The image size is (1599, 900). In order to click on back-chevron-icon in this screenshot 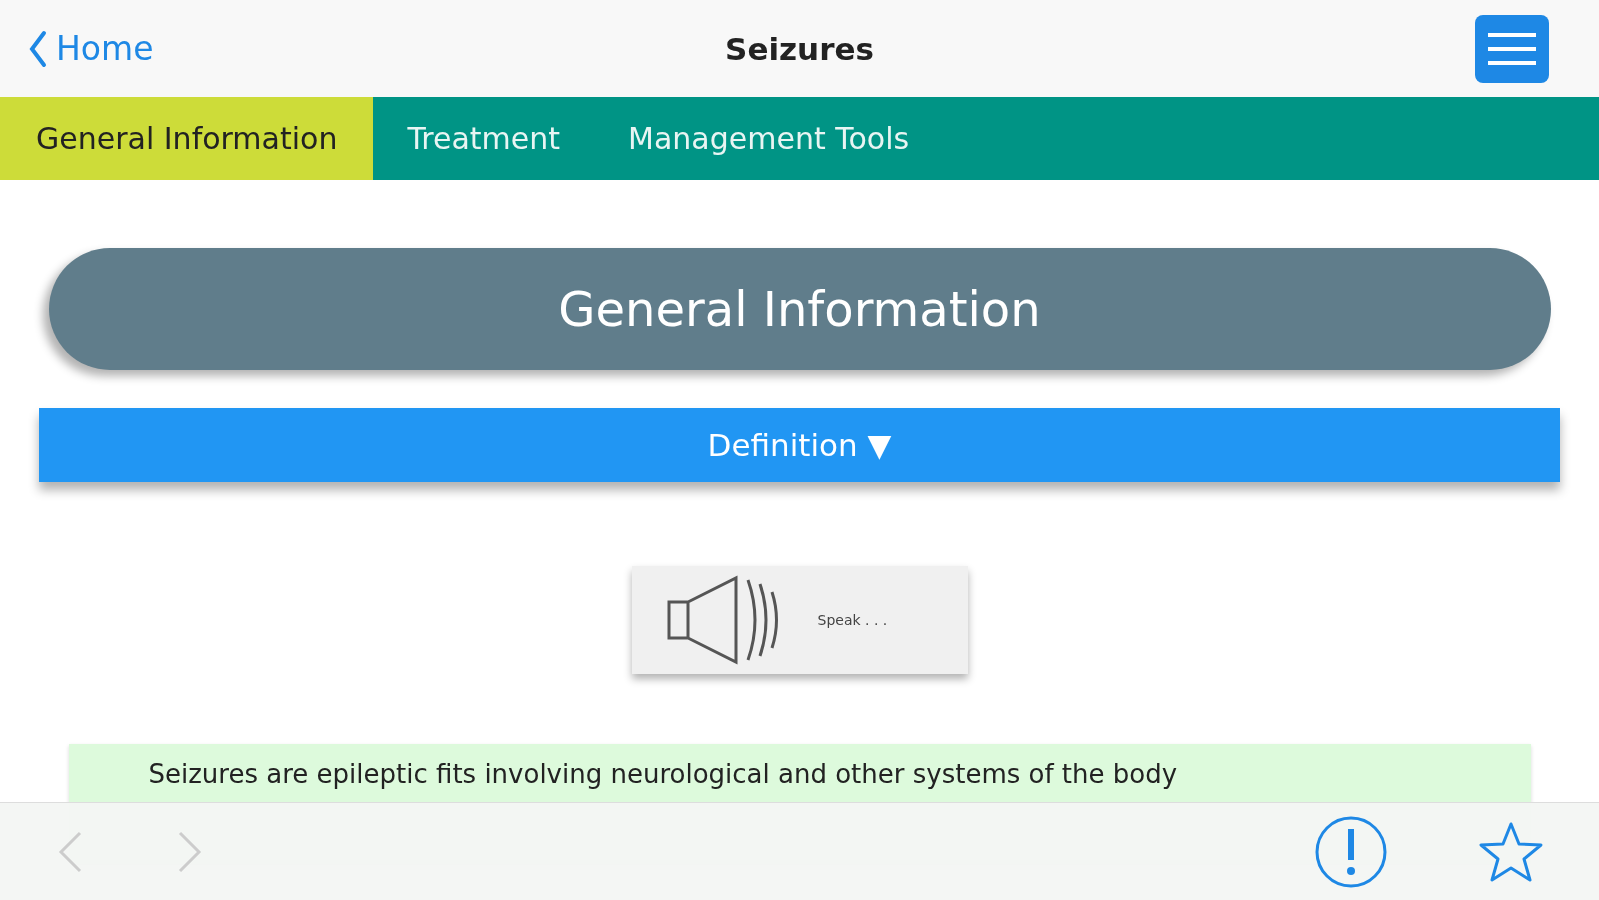, I will do `click(38, 48)`.